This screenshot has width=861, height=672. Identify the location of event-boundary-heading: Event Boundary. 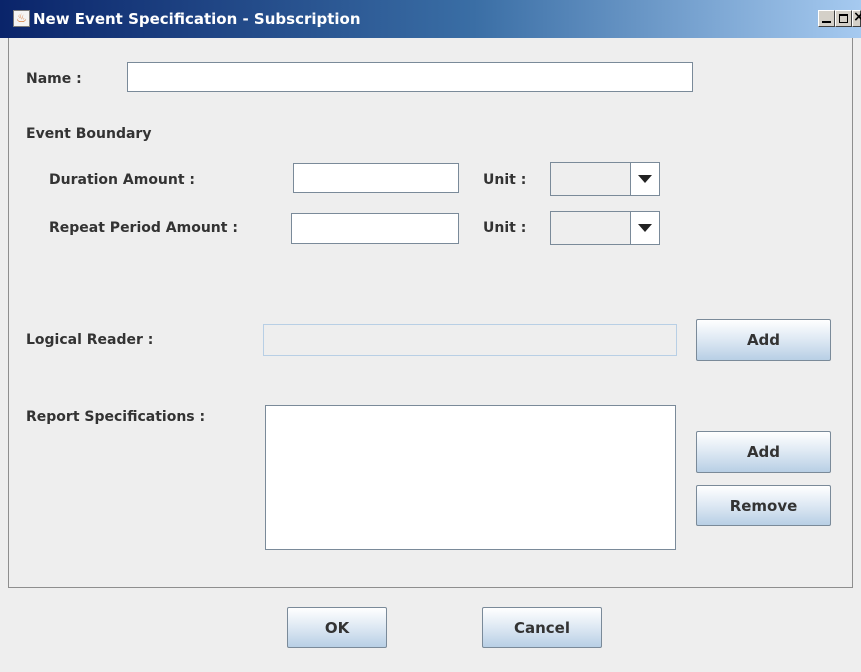
(89, 134).